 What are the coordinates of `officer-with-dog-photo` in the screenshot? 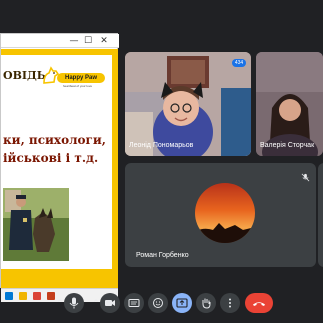 It's located at (36, 224).